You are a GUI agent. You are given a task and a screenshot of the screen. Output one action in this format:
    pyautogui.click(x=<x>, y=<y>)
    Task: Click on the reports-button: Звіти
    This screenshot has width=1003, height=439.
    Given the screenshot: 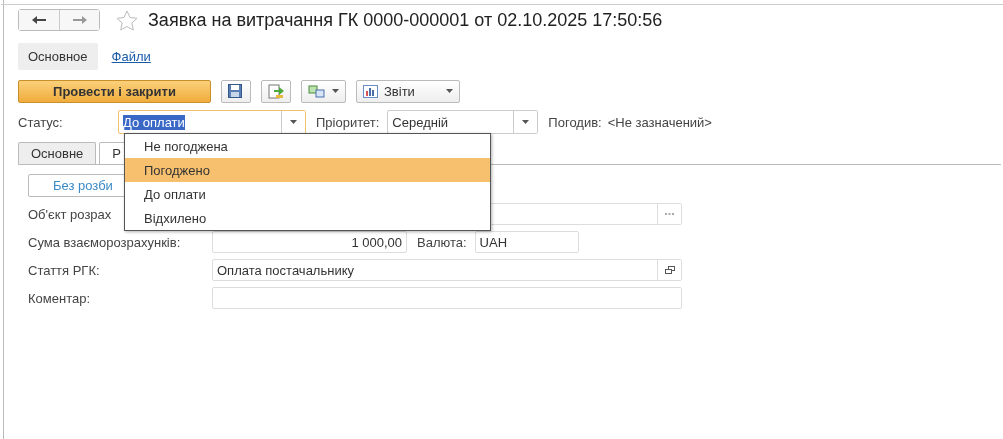 What is the action you would take?
    pyautogui.click(x=408, y=91)
    